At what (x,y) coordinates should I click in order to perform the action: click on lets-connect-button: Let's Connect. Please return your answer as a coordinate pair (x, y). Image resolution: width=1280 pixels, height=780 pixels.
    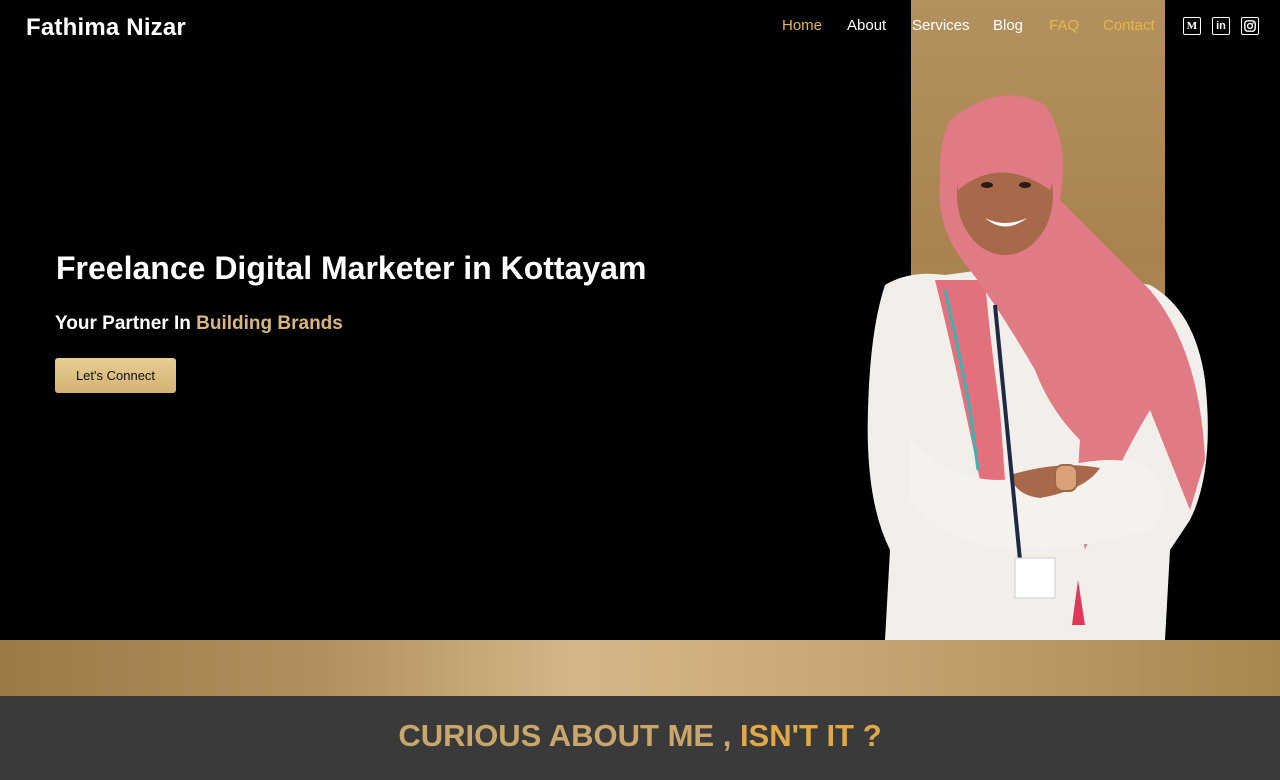
    Looking at the image, I should click on (115, 375).